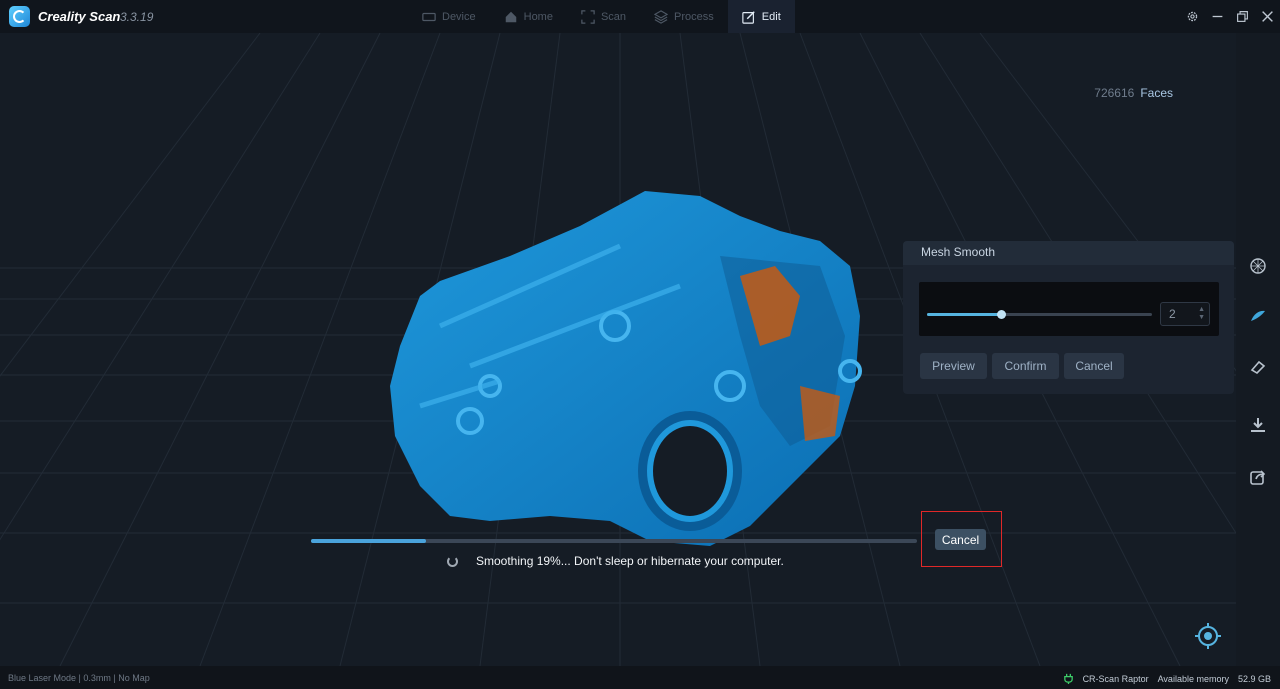 The width and height of the screenshot is (1280, 689). Describe the element at coordinates (1068, 678) in the screenshot. I see `connection-plug-icon` at that location.